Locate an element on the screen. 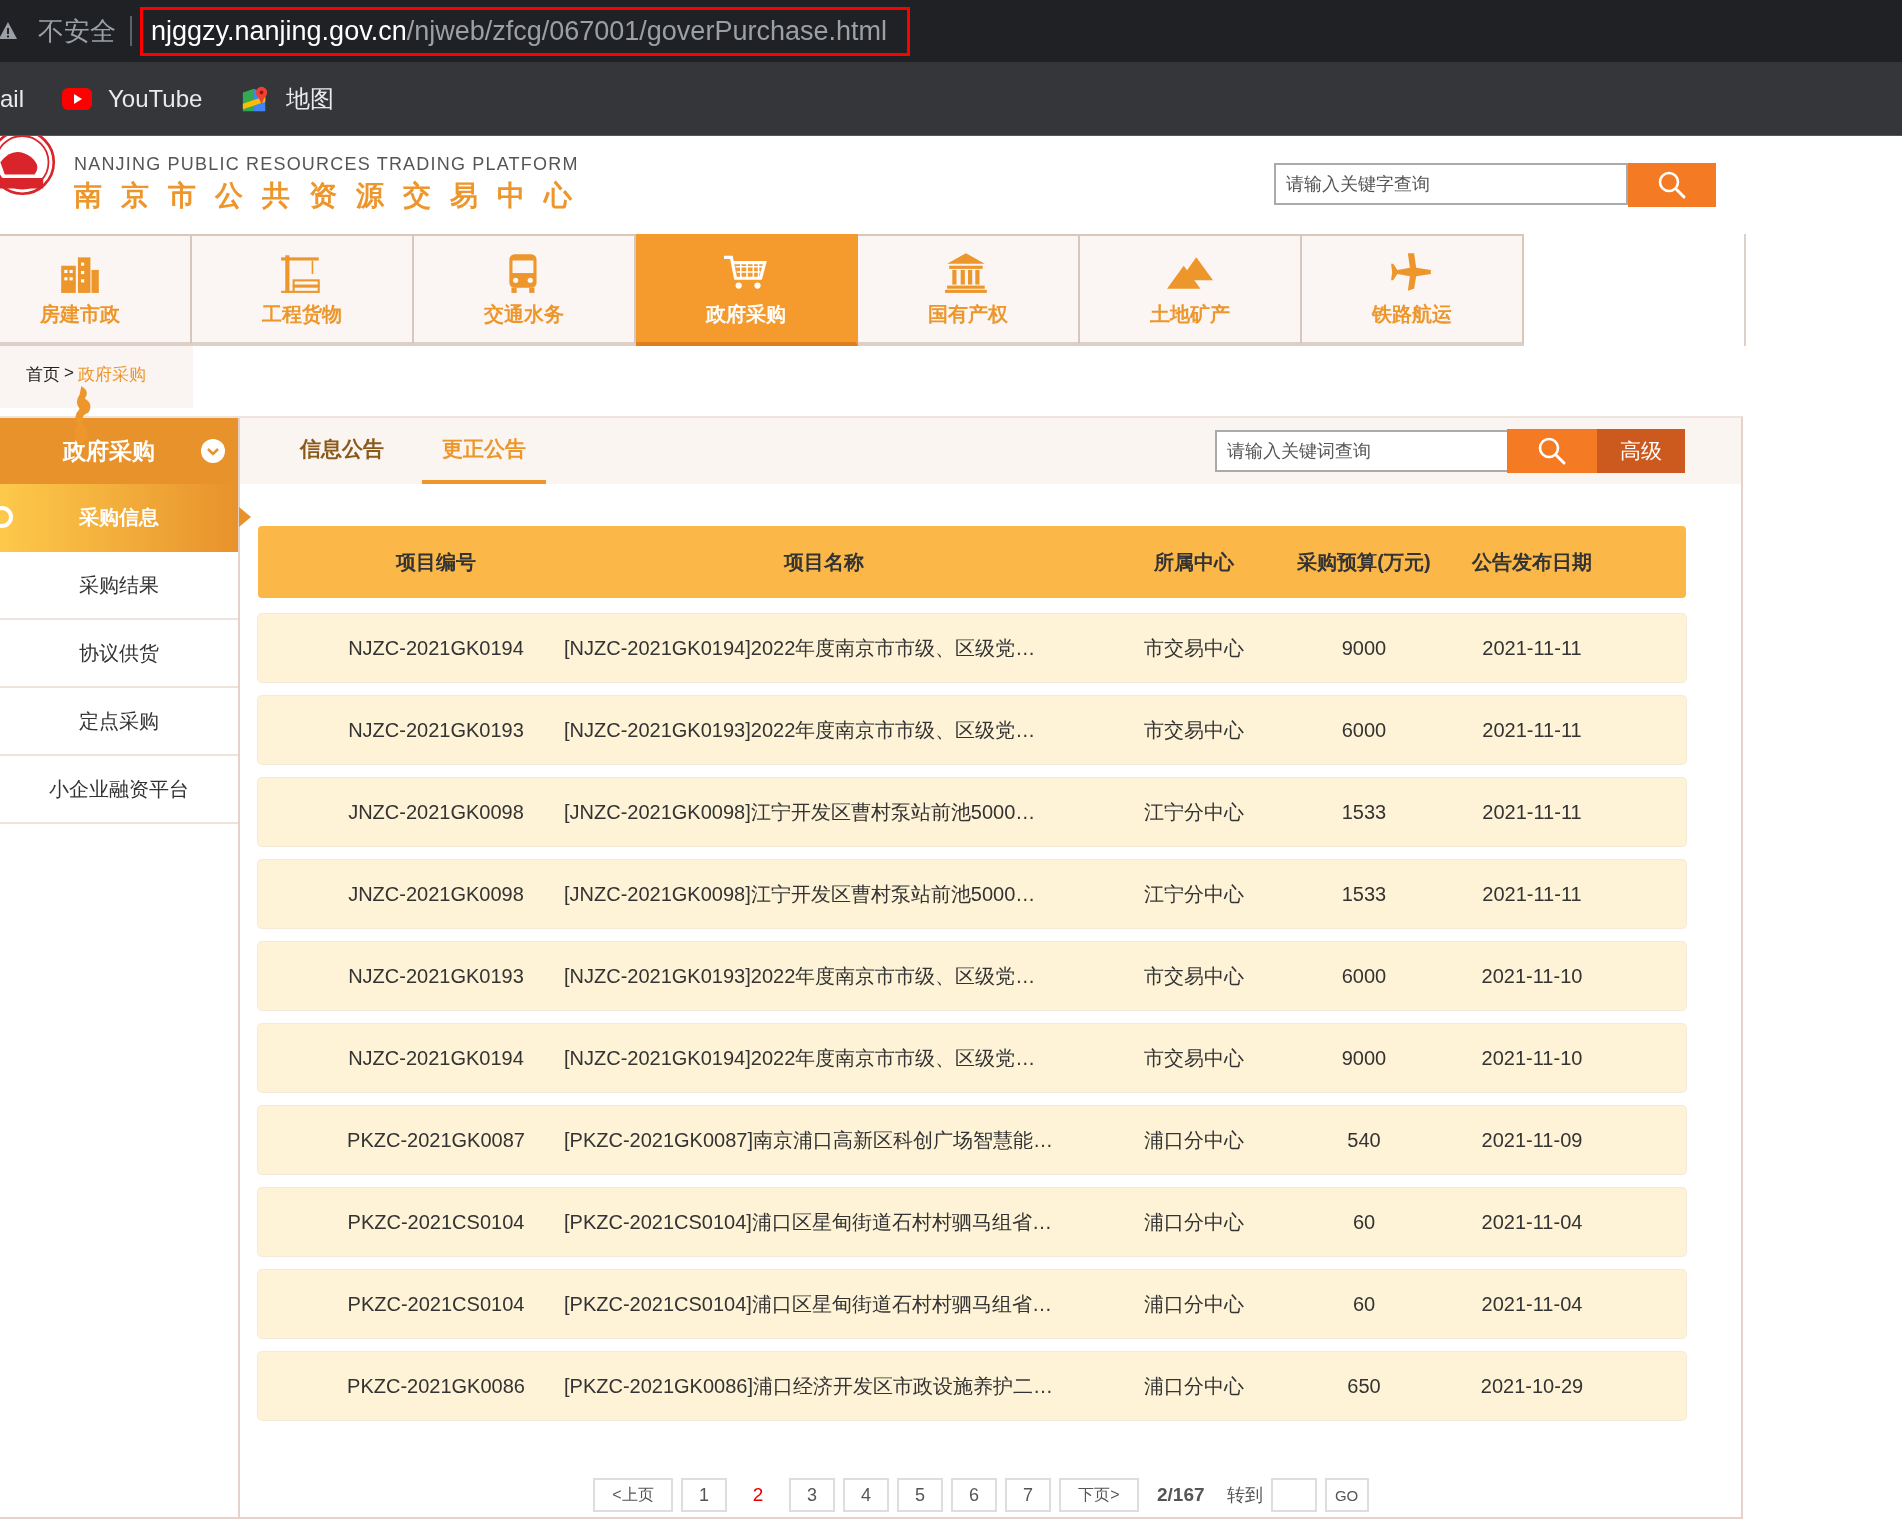 The width and height of the screenshot is (1902, 1532). column-header: 项目编号 is located at coordinates (435, 562).